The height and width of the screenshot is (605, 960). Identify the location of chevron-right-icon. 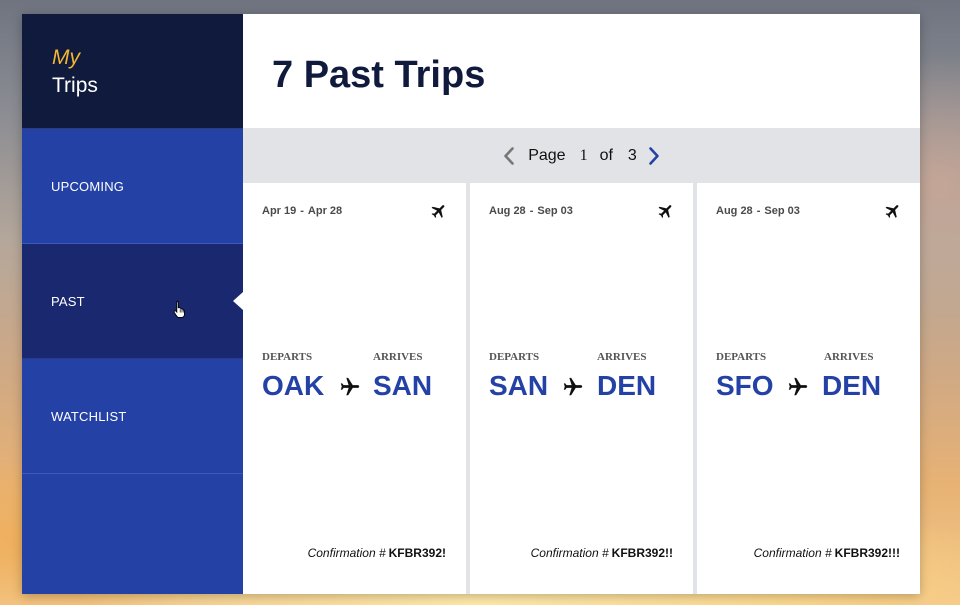
(654, 155).